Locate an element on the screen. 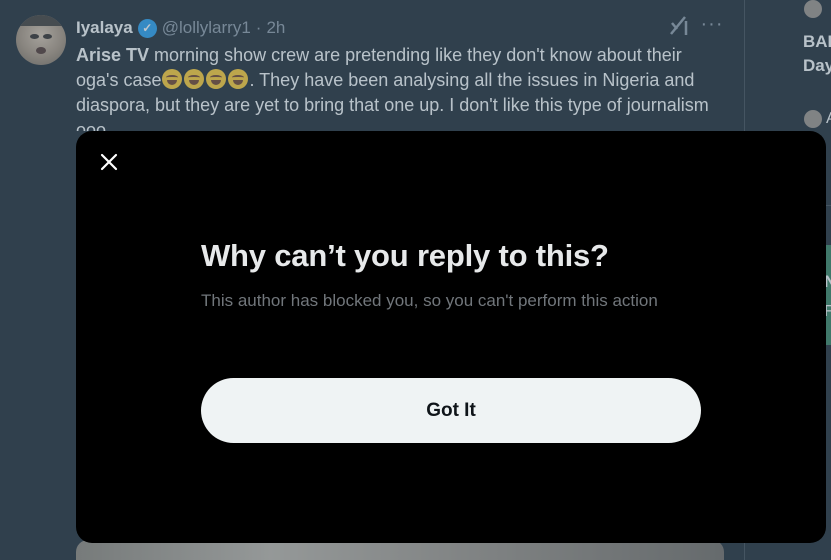  got-it-button: Got It is located at coordinates (451, 410).